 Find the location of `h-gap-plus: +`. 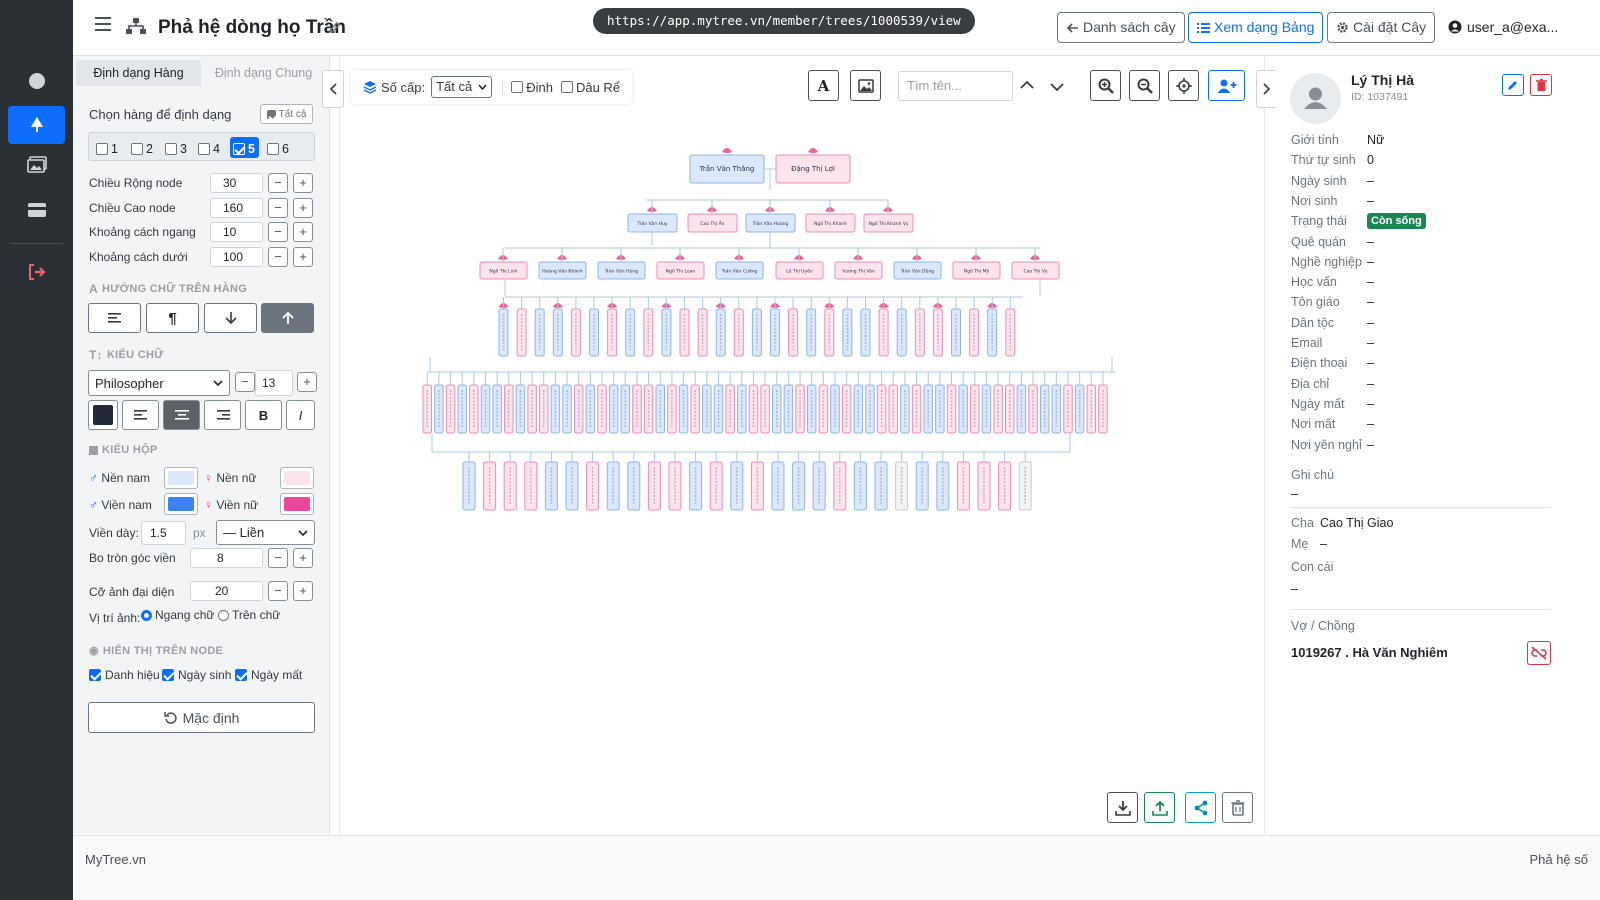

h-gap-plus: + is located at coordinates (303, 232).